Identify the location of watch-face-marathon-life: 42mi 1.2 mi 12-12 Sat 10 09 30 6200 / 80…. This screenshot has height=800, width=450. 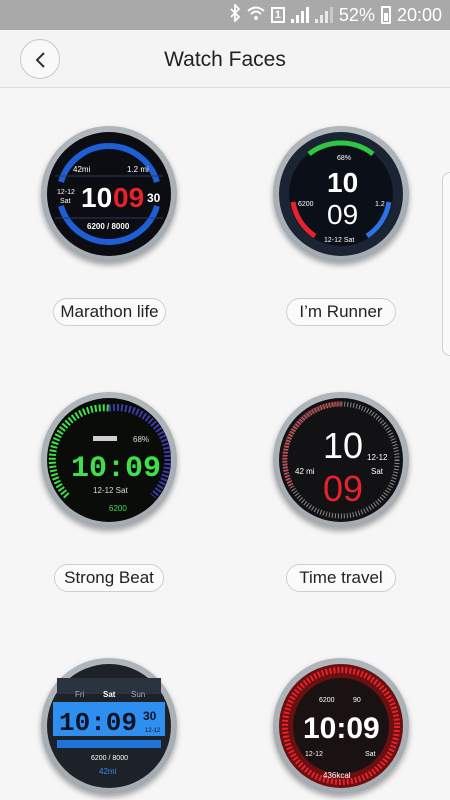
(109, 194).